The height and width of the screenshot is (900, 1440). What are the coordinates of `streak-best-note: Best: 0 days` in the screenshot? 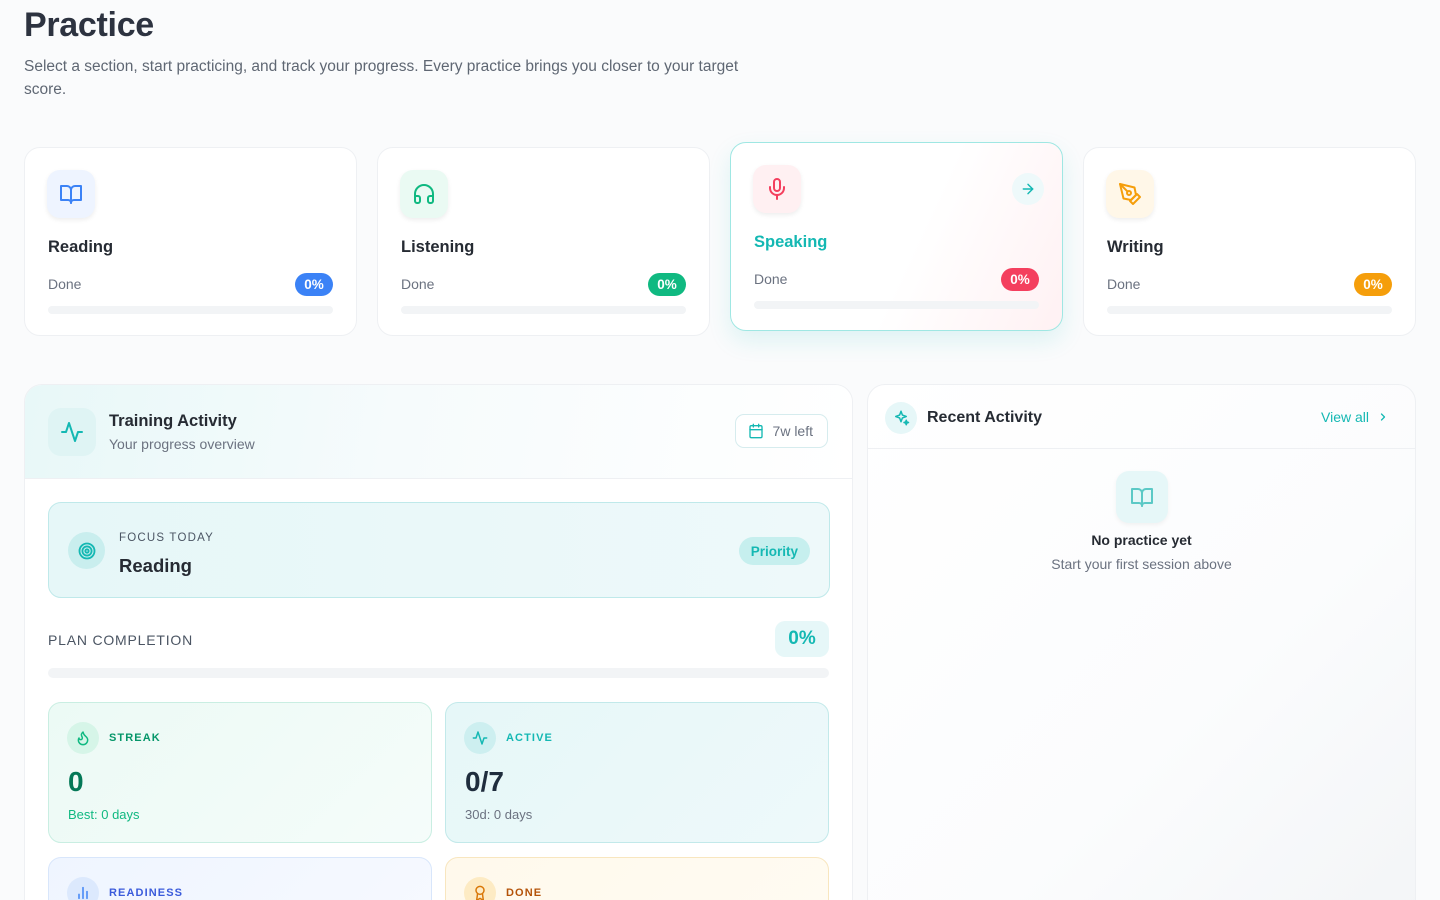 It's located at (104, 814).